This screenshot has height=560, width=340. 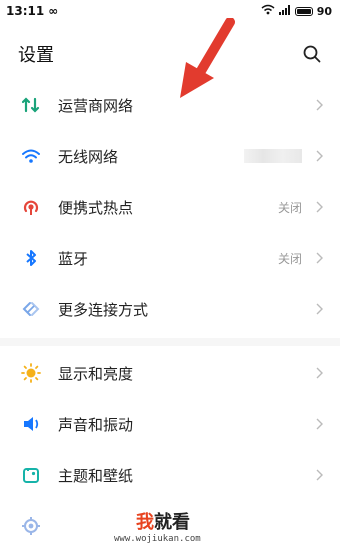 I want to click on wifi-setting-icon, so click(x=31, y=156).